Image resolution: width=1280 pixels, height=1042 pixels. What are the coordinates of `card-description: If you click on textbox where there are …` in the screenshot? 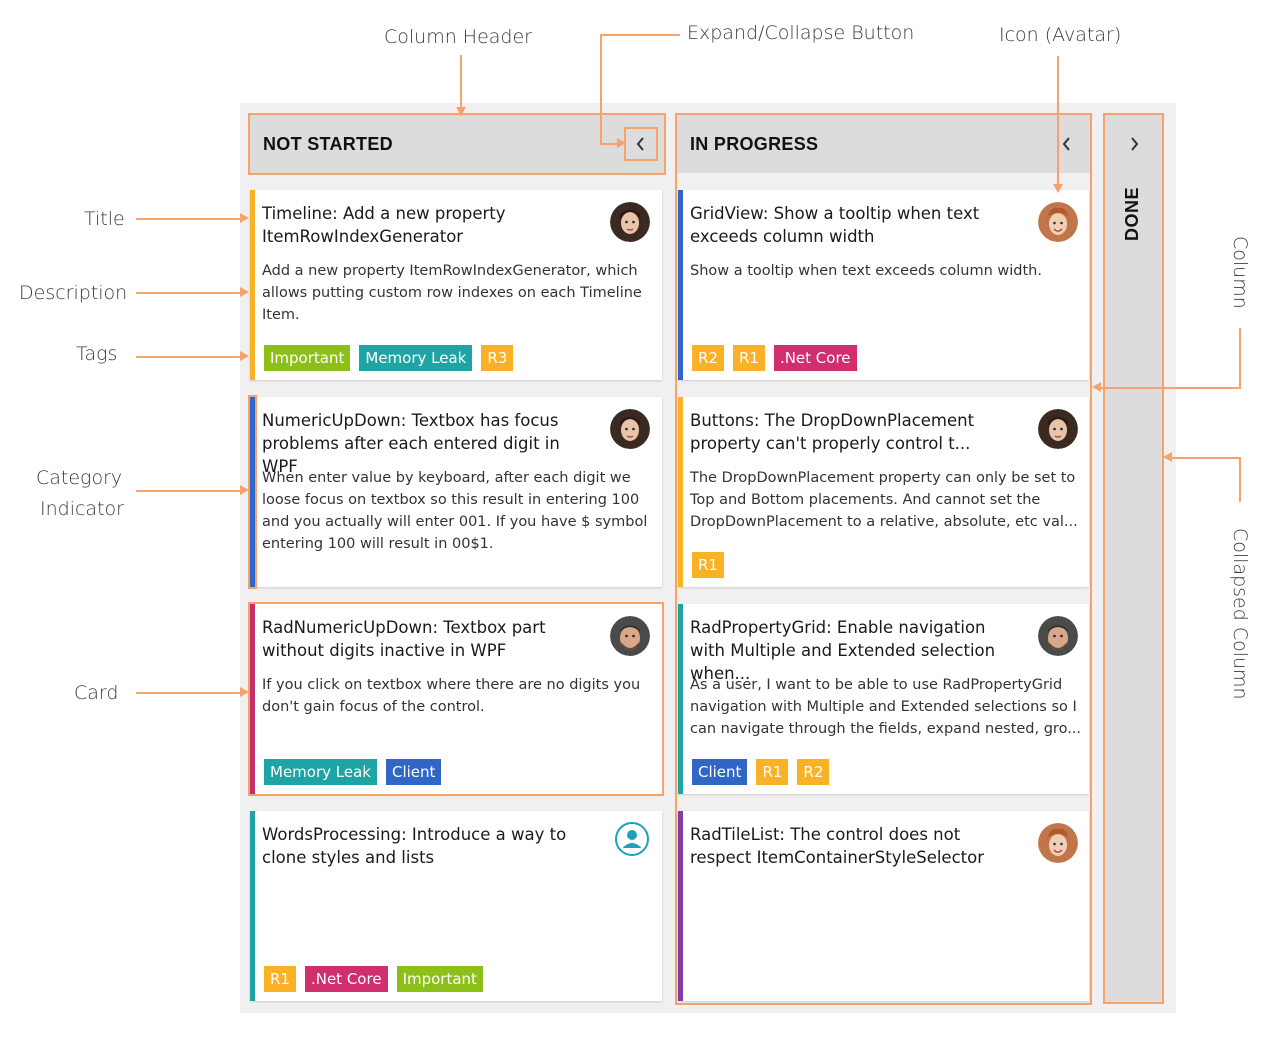 It's located at (451, 696).